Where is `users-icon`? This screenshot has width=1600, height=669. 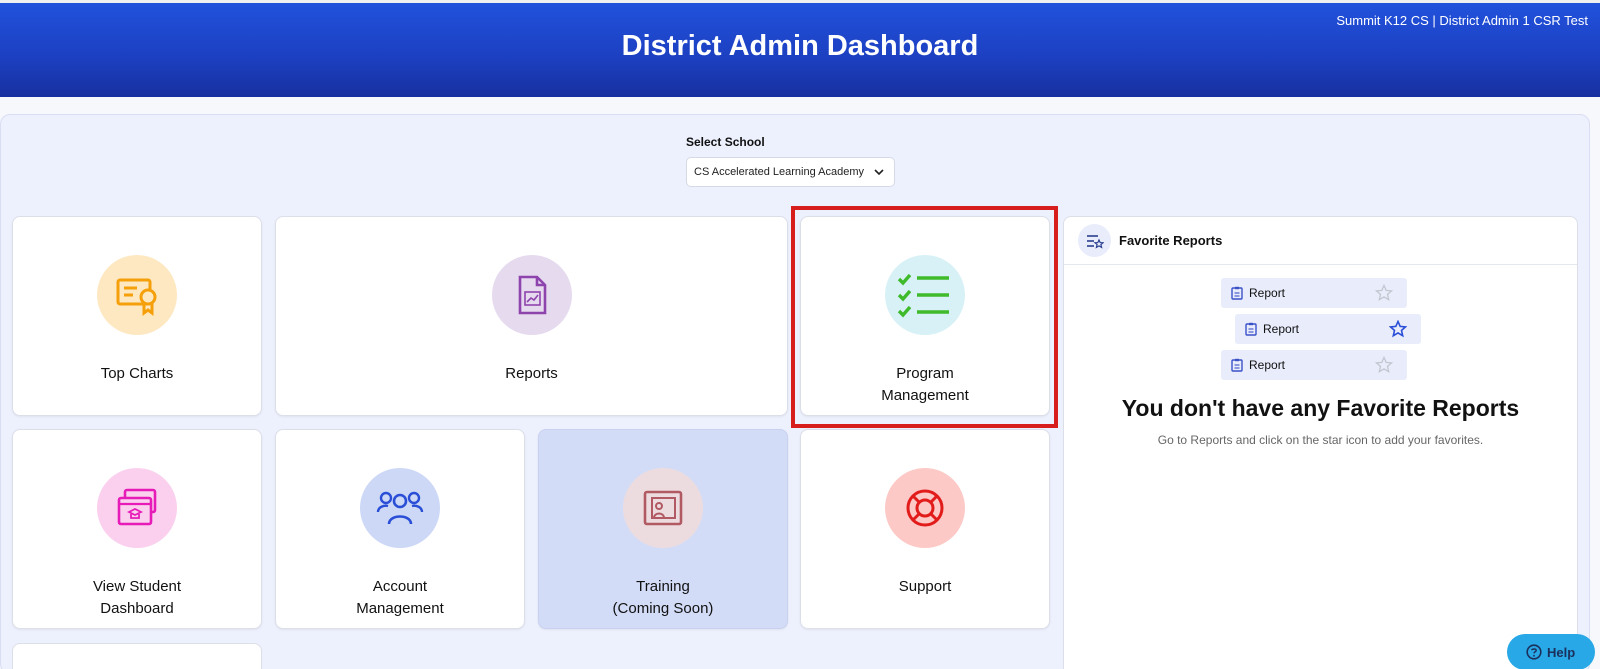 users-icon is located at coordinates (400, 508).